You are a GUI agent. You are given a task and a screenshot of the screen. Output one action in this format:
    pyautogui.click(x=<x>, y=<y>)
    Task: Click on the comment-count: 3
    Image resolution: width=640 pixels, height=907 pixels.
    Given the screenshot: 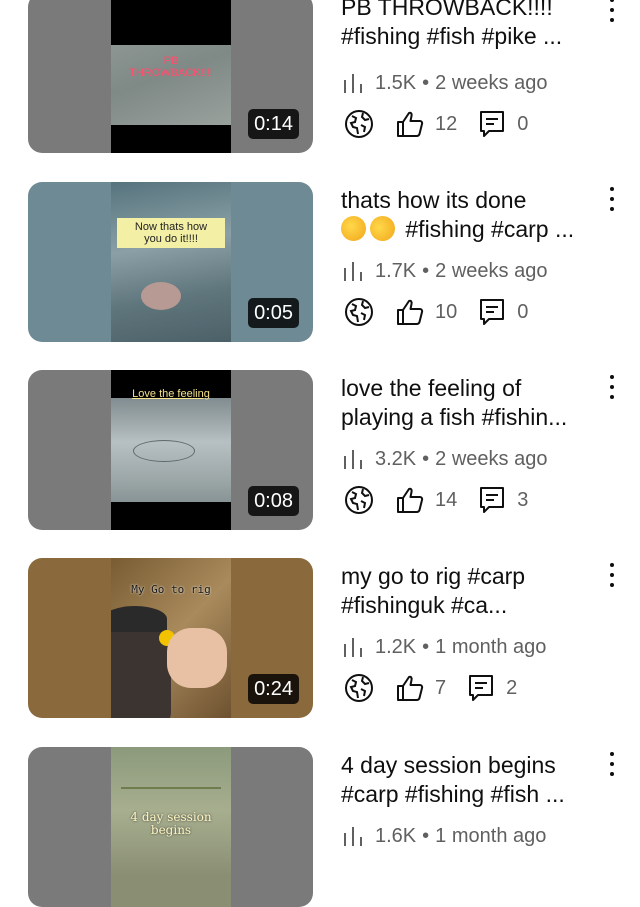 What is the action you would take?
    pyautogui.click(x=523, y=499)
    